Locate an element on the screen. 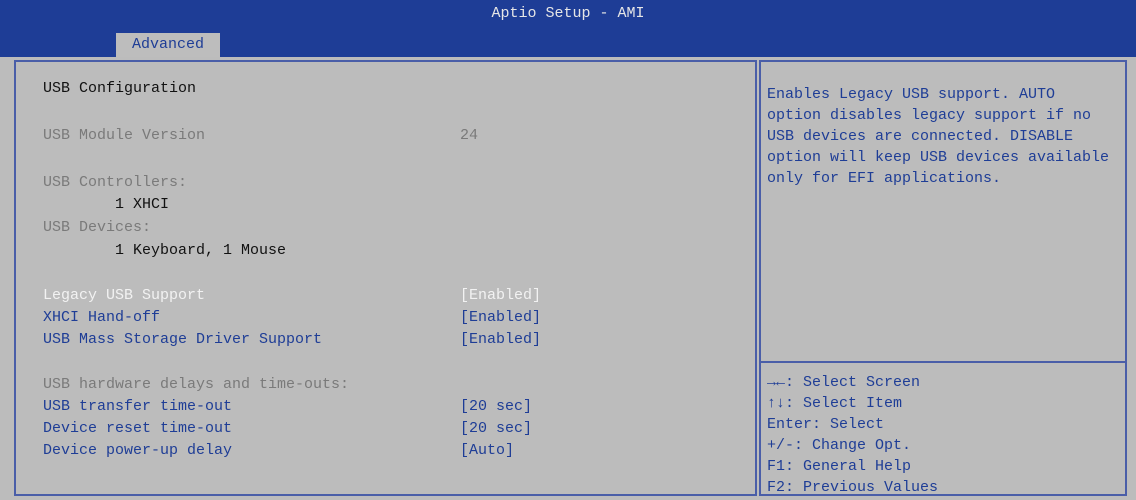  legacy-usb-support-label: Legacy USB Support is located at coordinates (124, 296).